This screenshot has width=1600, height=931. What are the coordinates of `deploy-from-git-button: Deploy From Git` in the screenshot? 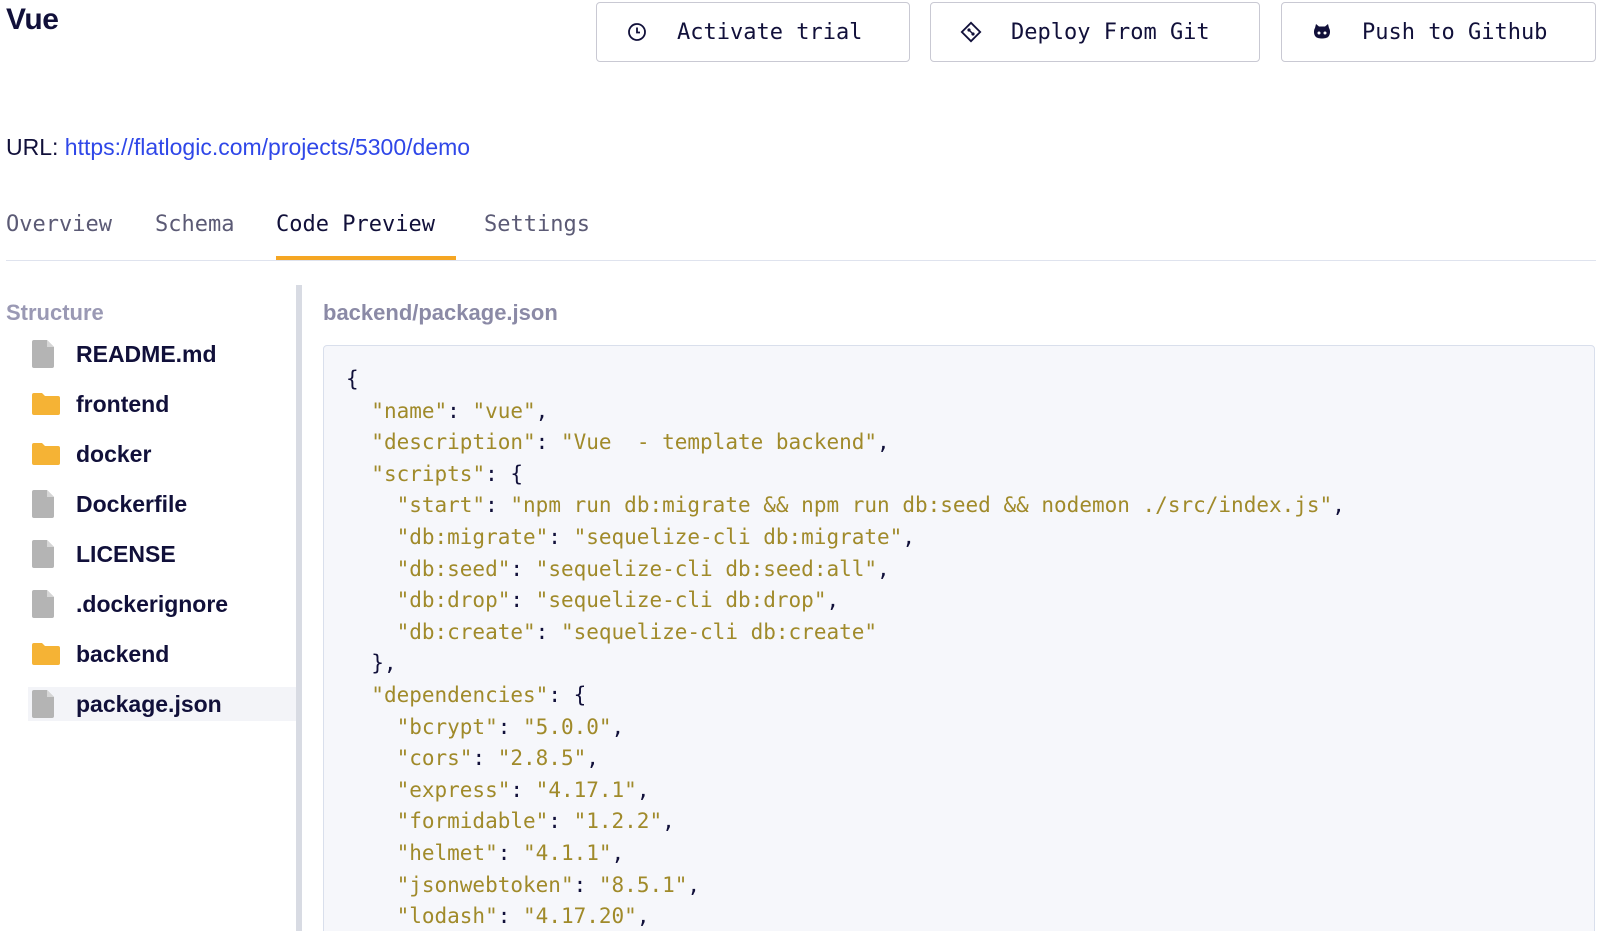 It's located at (1095, 32).